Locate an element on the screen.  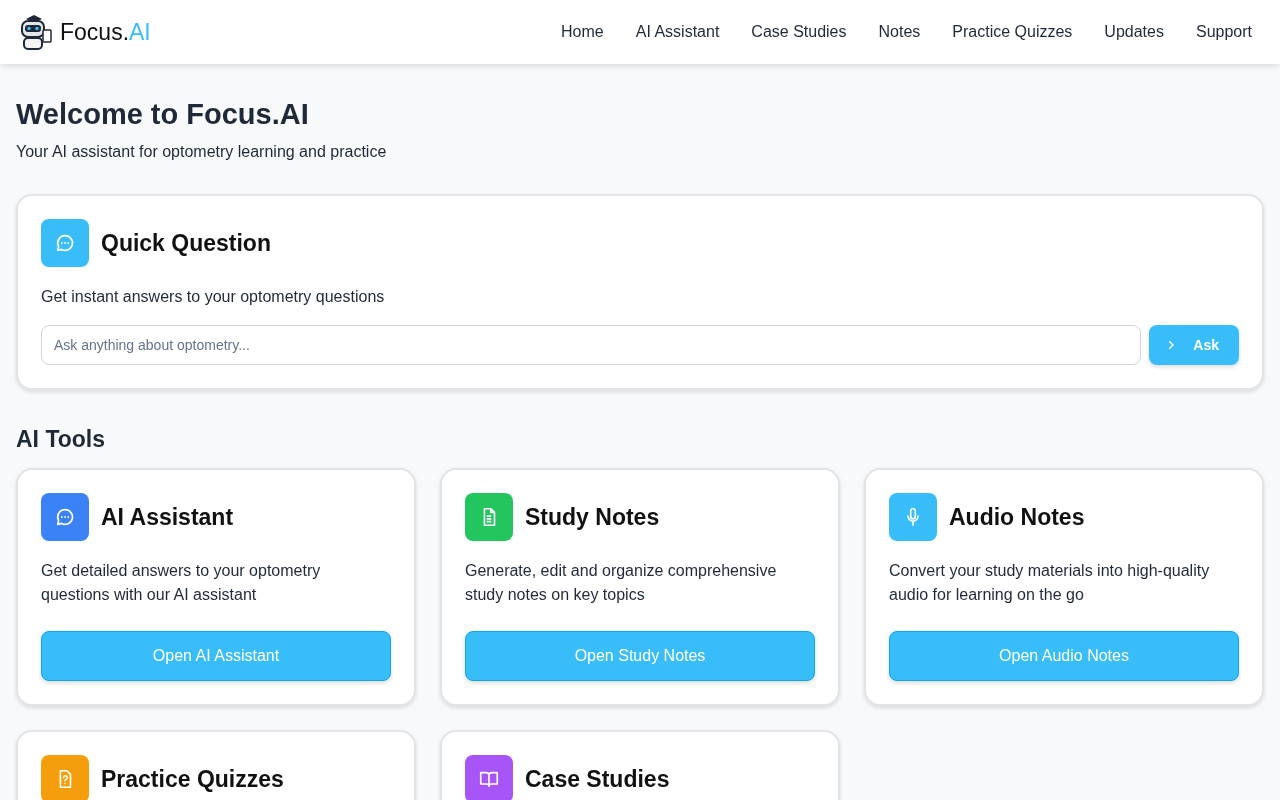
card-title: Audio Notes is located at coordinates (1017, 517).